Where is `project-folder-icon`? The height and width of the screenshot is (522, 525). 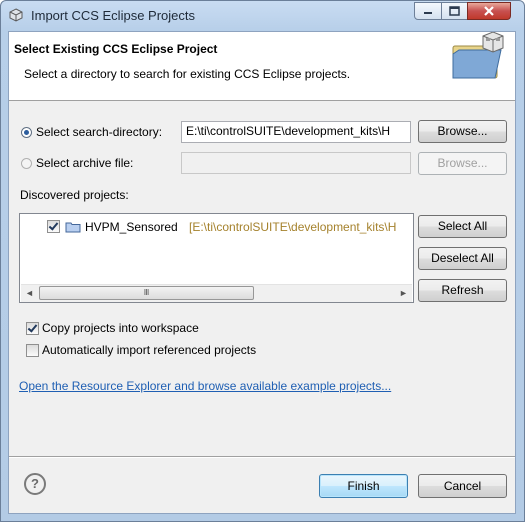 project-folder-icon is located at coordinates (73, 227).